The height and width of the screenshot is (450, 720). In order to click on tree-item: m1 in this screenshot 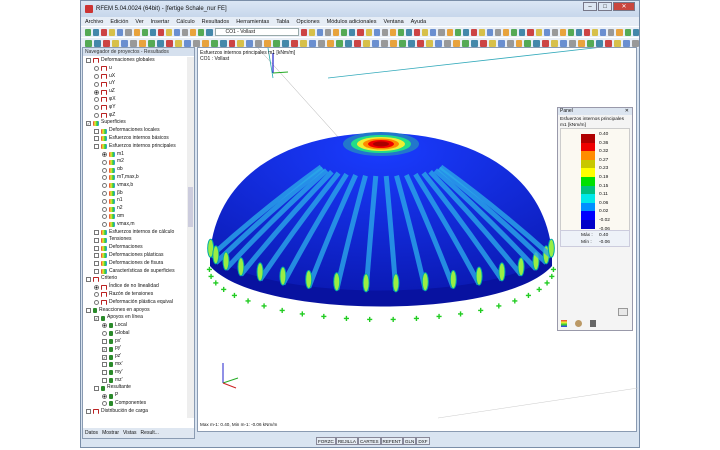, I will do `click(134, 155)`.